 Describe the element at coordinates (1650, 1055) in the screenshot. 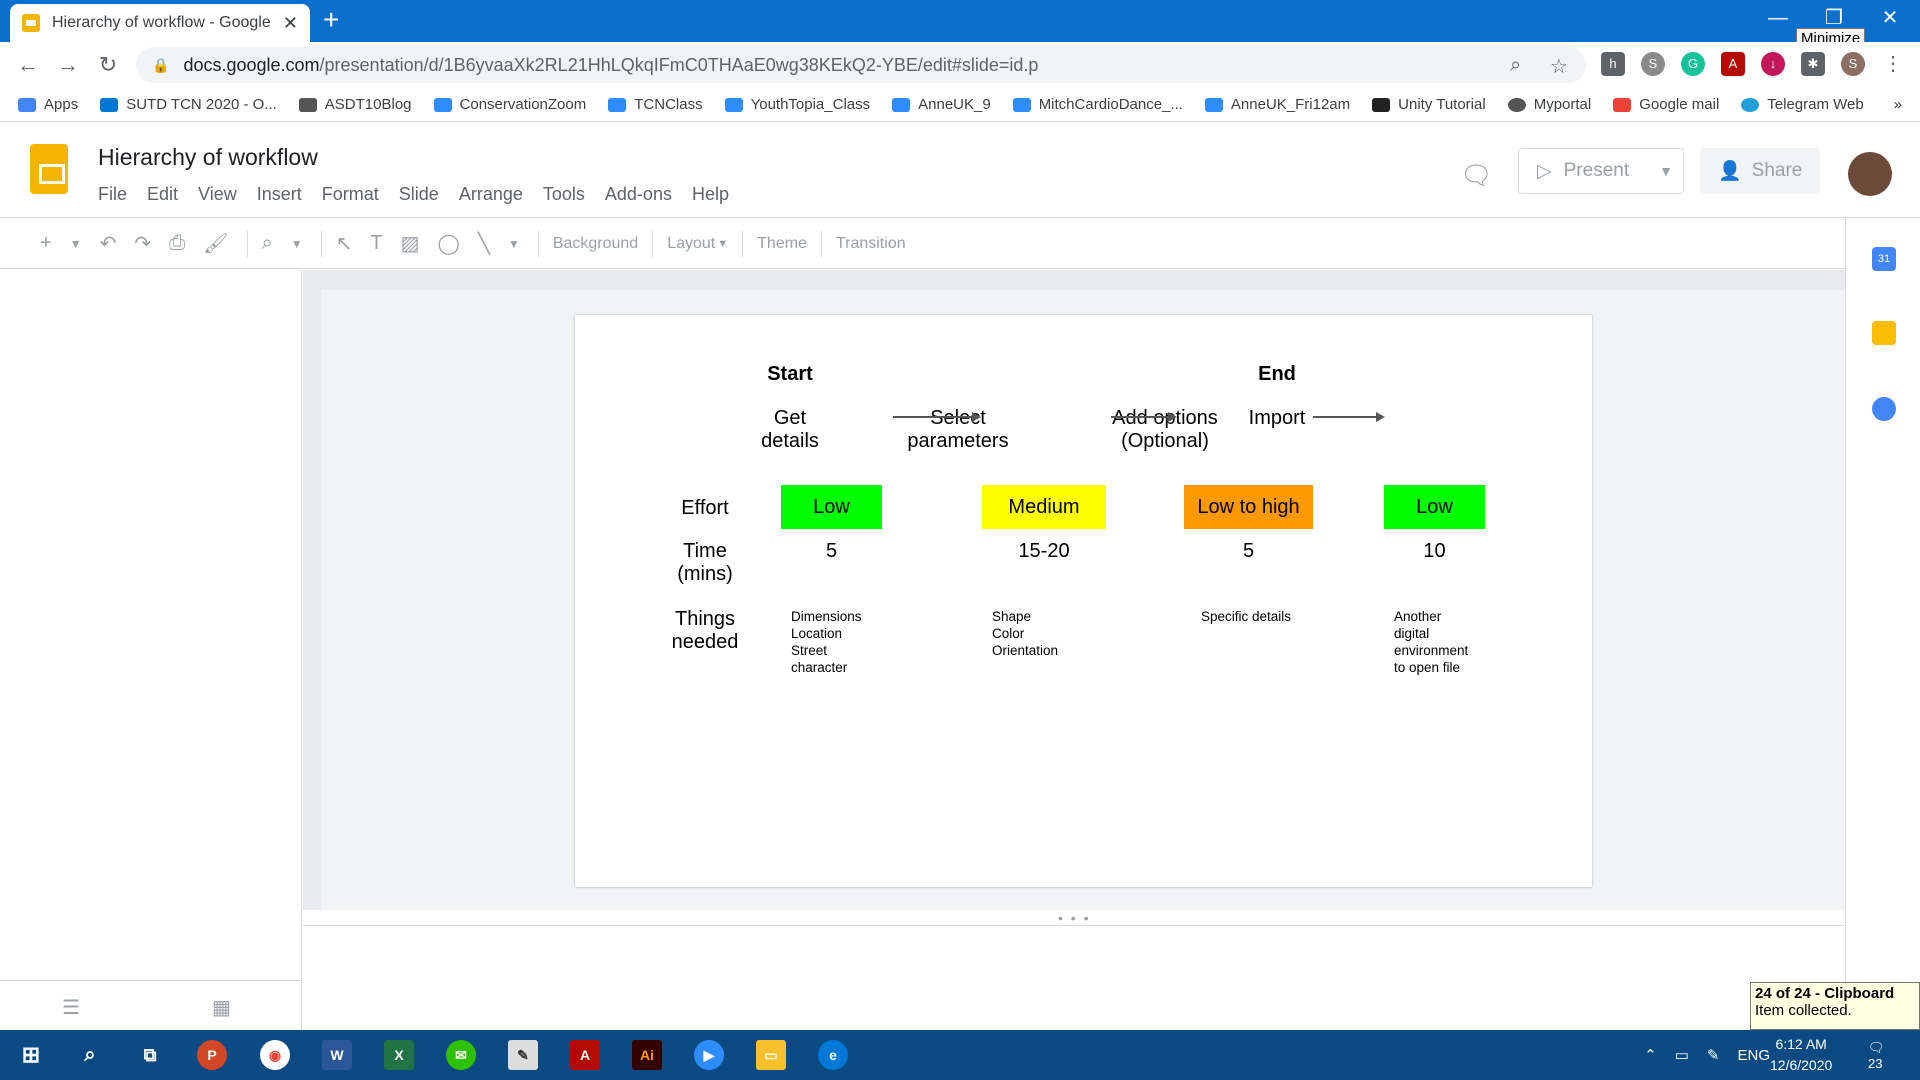

I see `show-hidden-icons-icon: ⌃` at that location.